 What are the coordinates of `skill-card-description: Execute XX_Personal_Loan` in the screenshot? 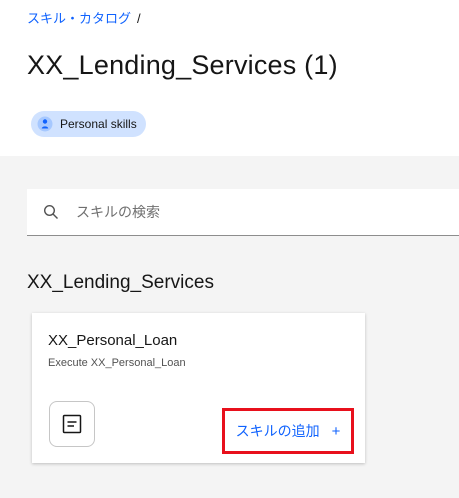 It's located at (117, 363).